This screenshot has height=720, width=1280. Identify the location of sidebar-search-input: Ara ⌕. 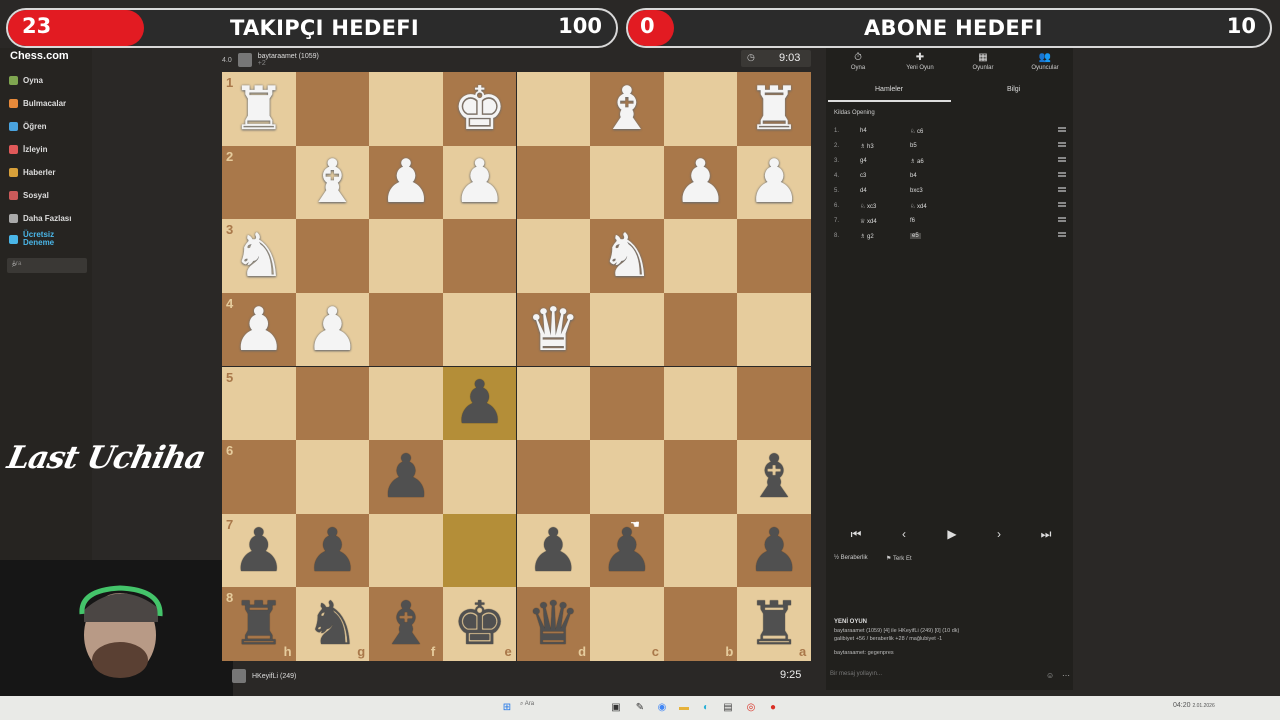
(47, 265).